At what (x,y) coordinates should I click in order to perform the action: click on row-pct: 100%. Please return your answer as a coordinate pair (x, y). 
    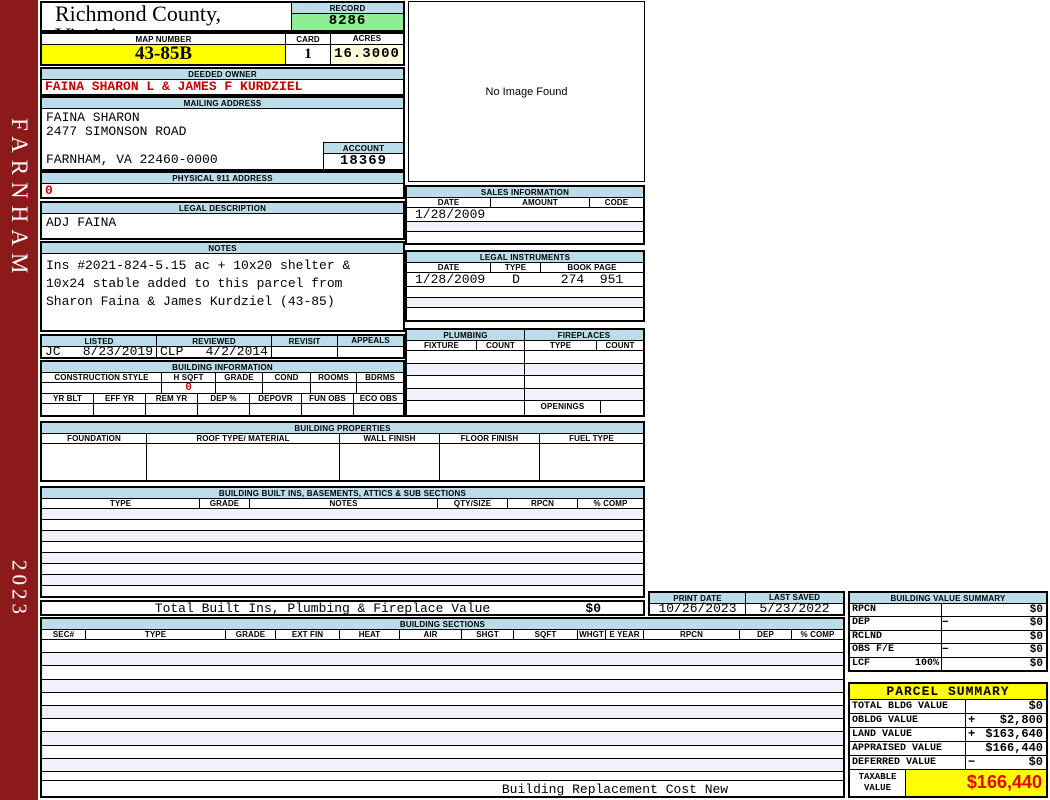
    Looking at the image, I should click on (926, 663).